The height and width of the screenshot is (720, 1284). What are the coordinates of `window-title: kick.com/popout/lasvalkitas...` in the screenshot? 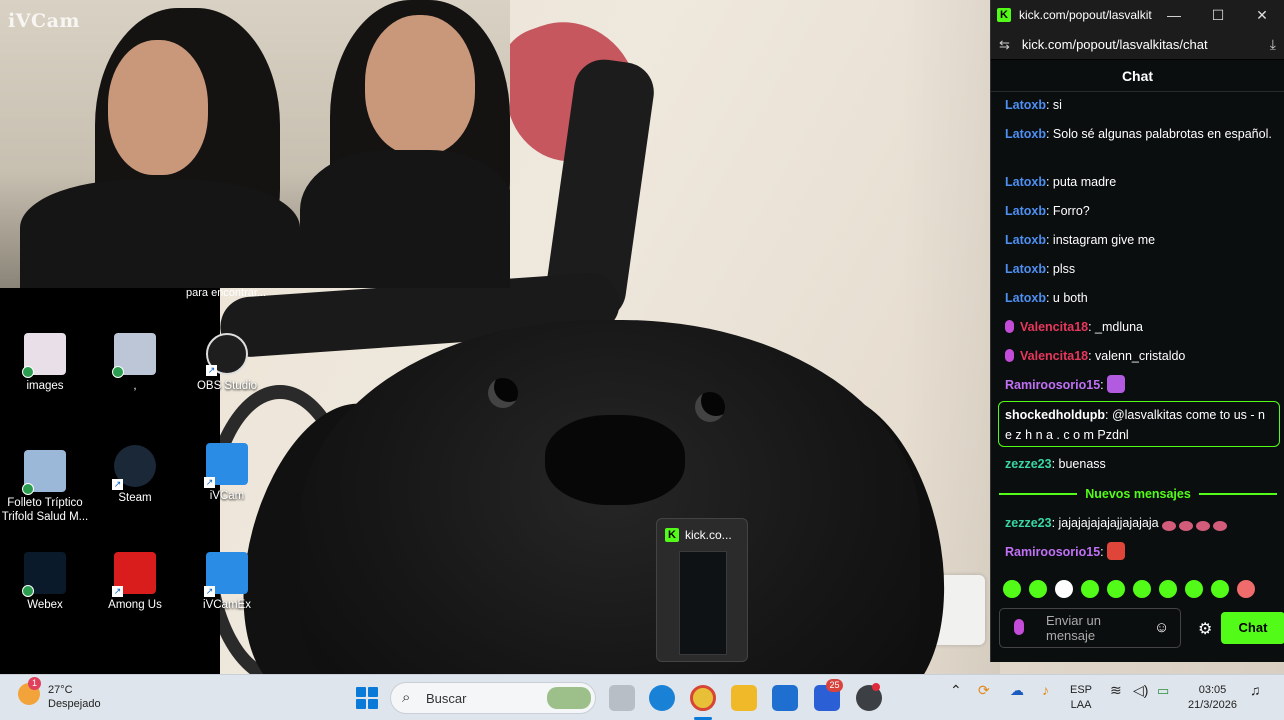 It's located at (1085, 15).